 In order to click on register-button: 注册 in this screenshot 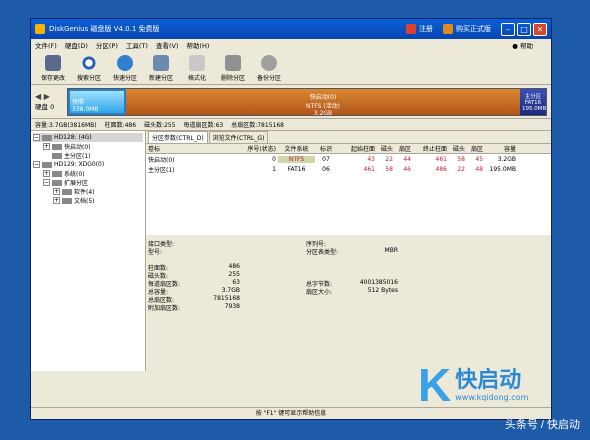, I will do `click(419, 29)`.